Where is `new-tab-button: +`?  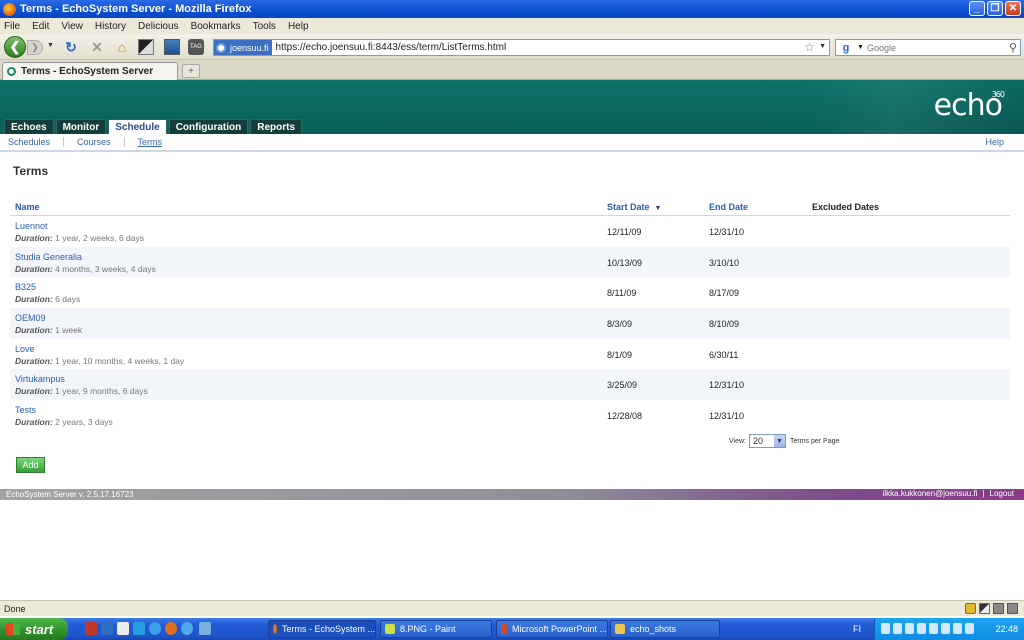
new-tab-button: + is located at coordinates (191, 71).